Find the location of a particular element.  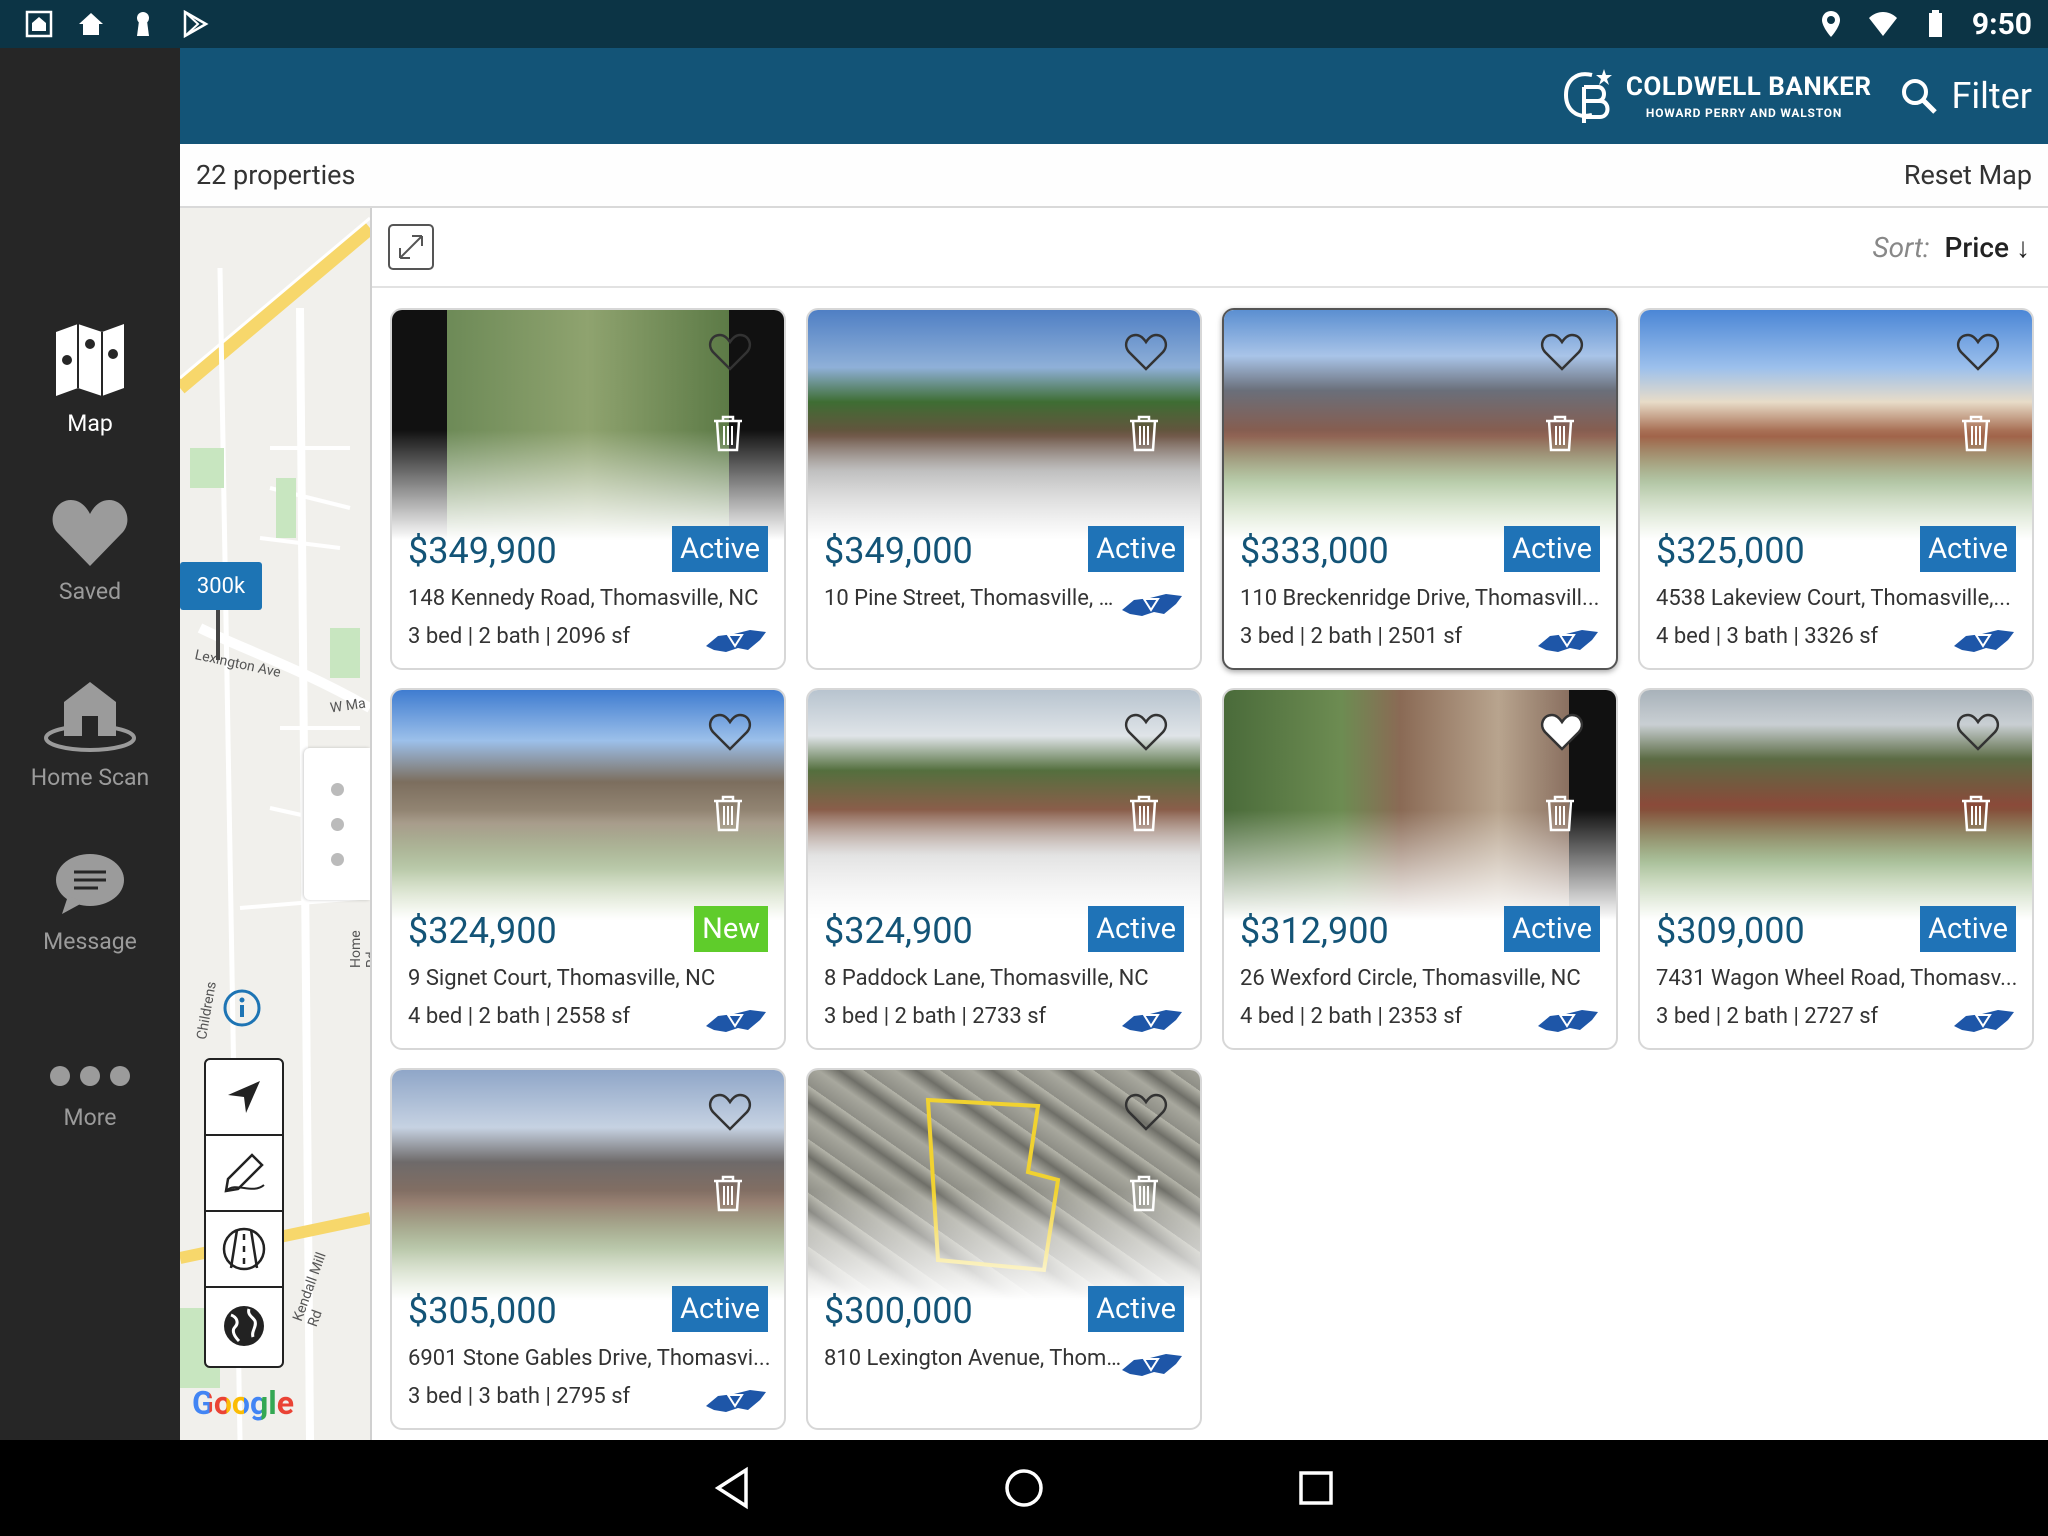

home-scan-icon is located at coordinates (90, 717).